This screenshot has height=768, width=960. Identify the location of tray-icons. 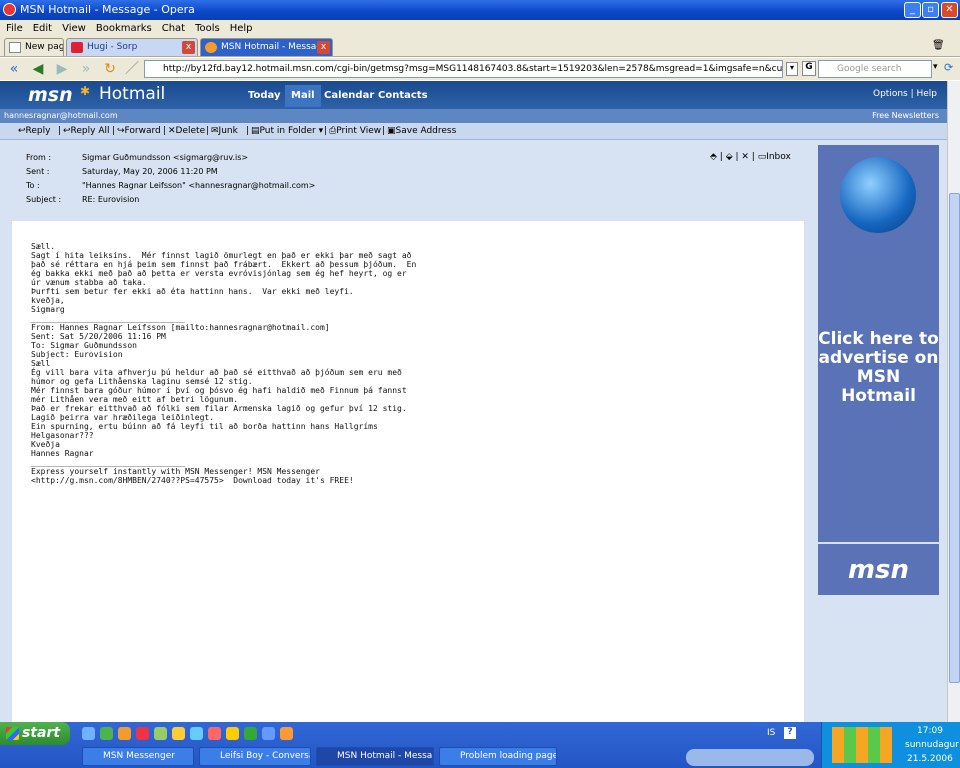
(862, 745).